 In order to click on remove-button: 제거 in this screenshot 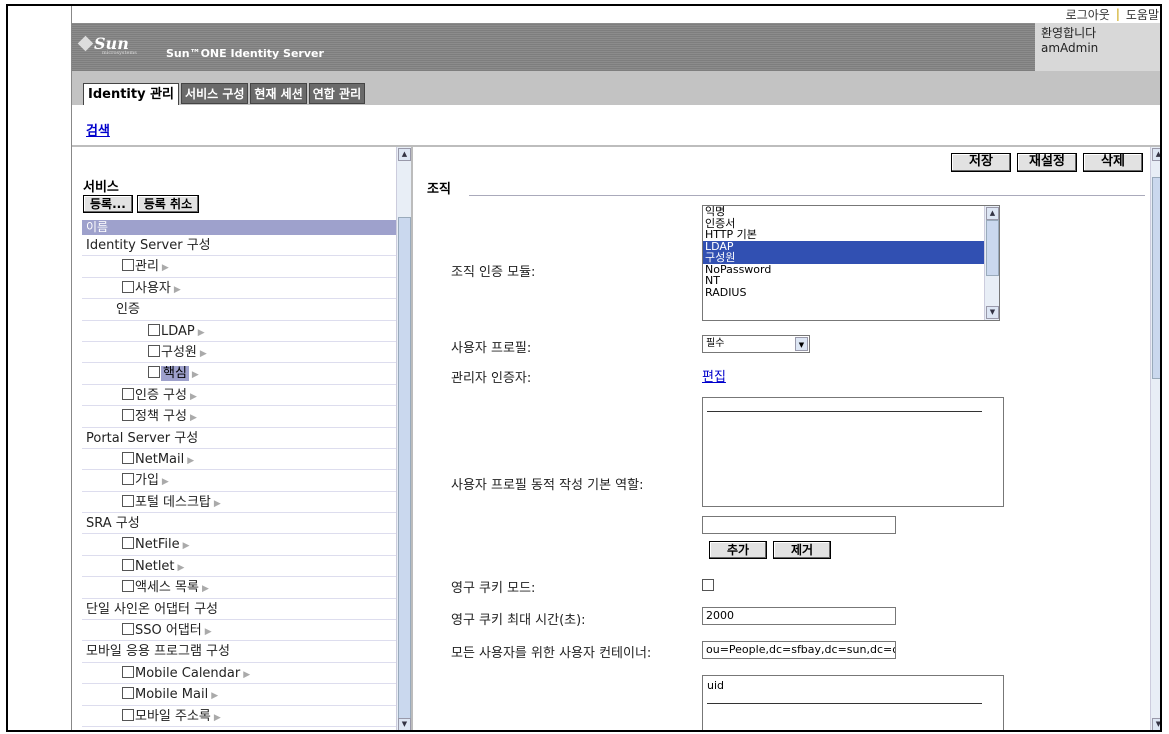, I will do `click(802, 550)`.